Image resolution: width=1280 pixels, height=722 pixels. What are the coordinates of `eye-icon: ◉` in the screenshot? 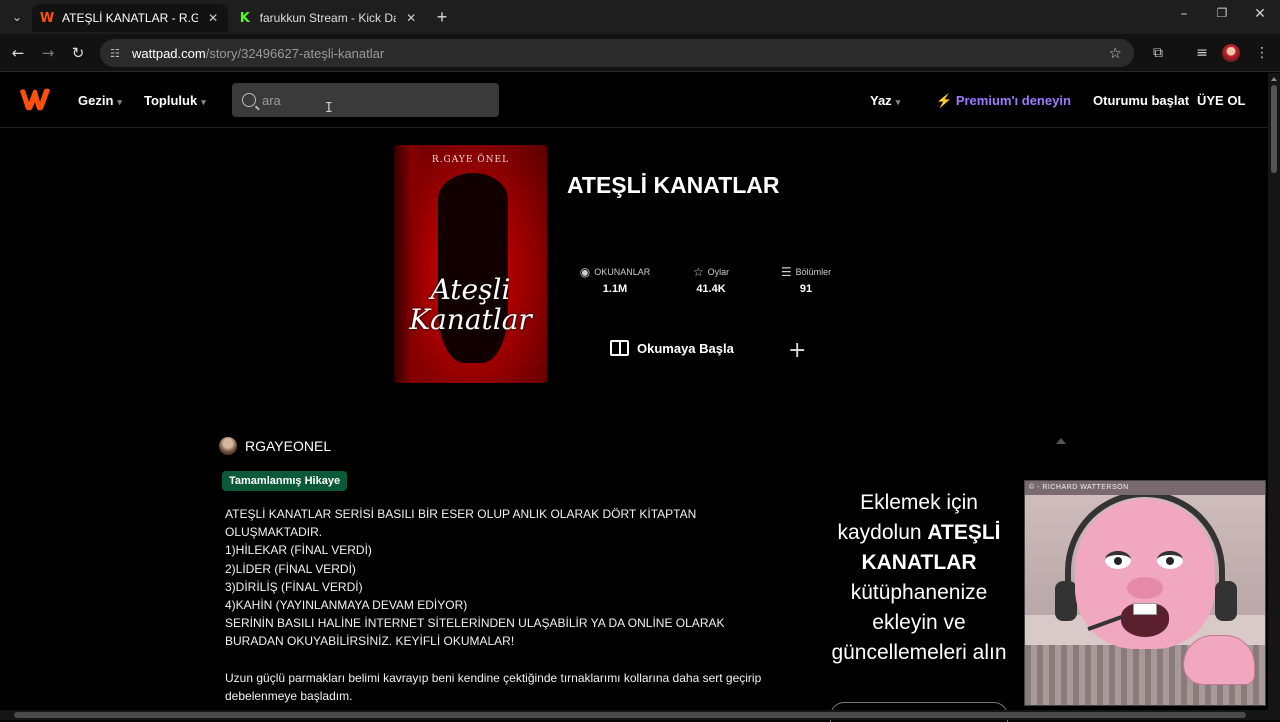 It's located at (585, 272).